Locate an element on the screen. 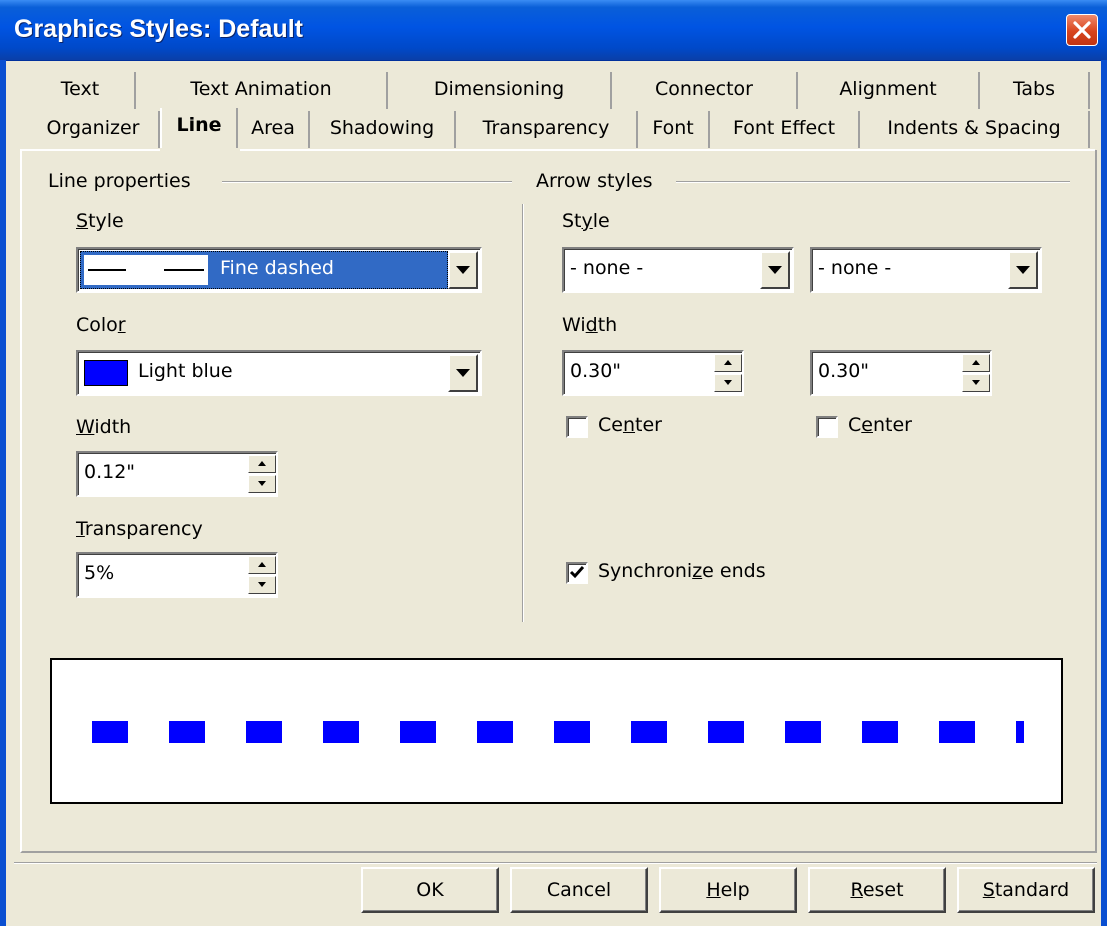 The height and width of the screenshot is (926, 1107). line-transparency-value: 5% is located at coordinates (99, 573).